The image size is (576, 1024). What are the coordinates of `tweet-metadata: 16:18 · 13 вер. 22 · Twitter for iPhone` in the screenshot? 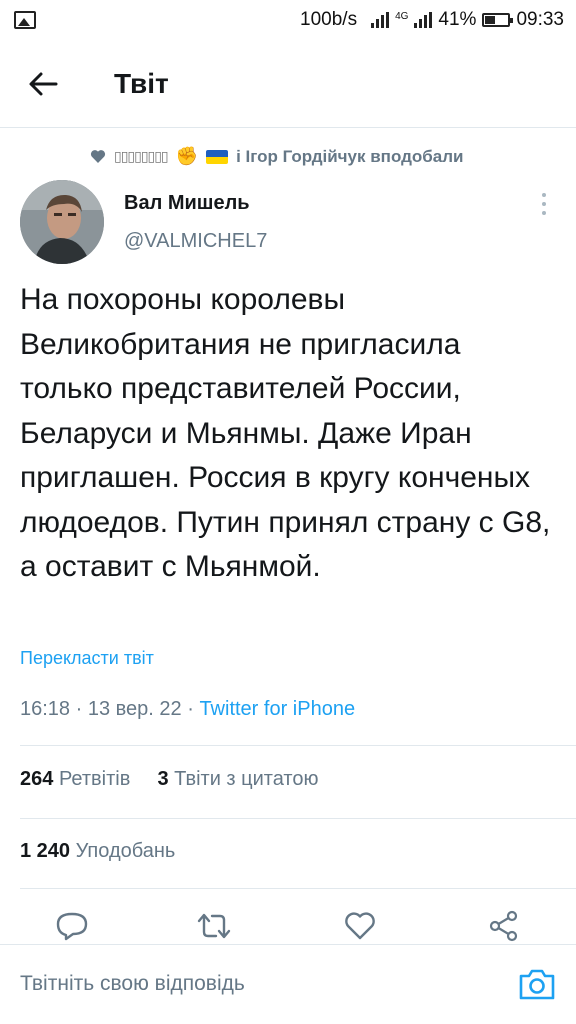 It's located at (187, 709).